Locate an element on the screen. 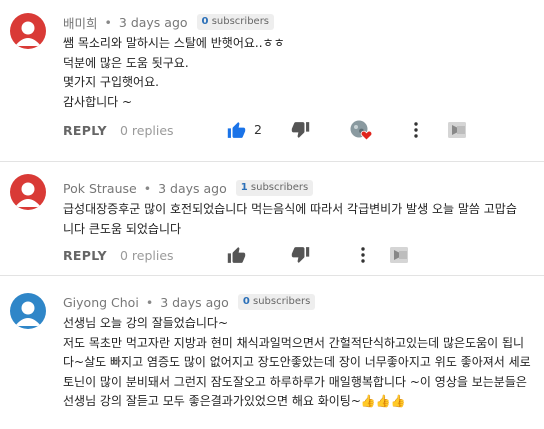  comment-line: 쌤 목소리와 말하시는 스탈에 반햇어요..ㅎㅎ is located at coordinates (174, 43).